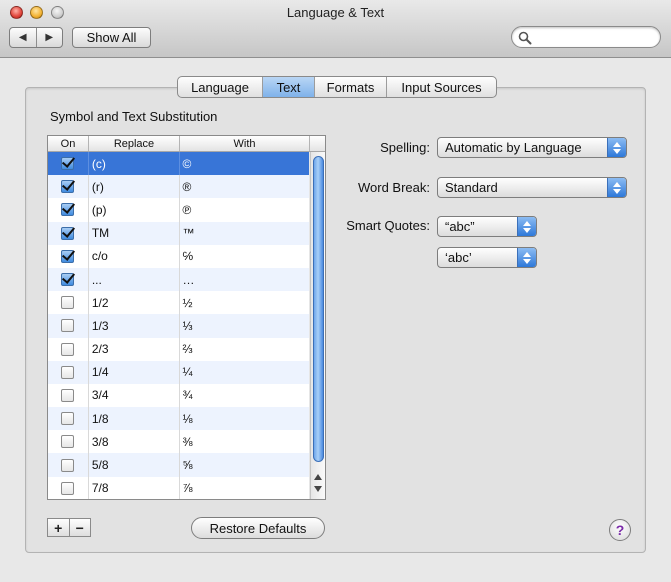 This screenshot has width=671, height=582. What do you see at coordinates (23, 37) in the screenshot?
I see `back-arrow-icon: ◀` at bounding box center [23, 37].